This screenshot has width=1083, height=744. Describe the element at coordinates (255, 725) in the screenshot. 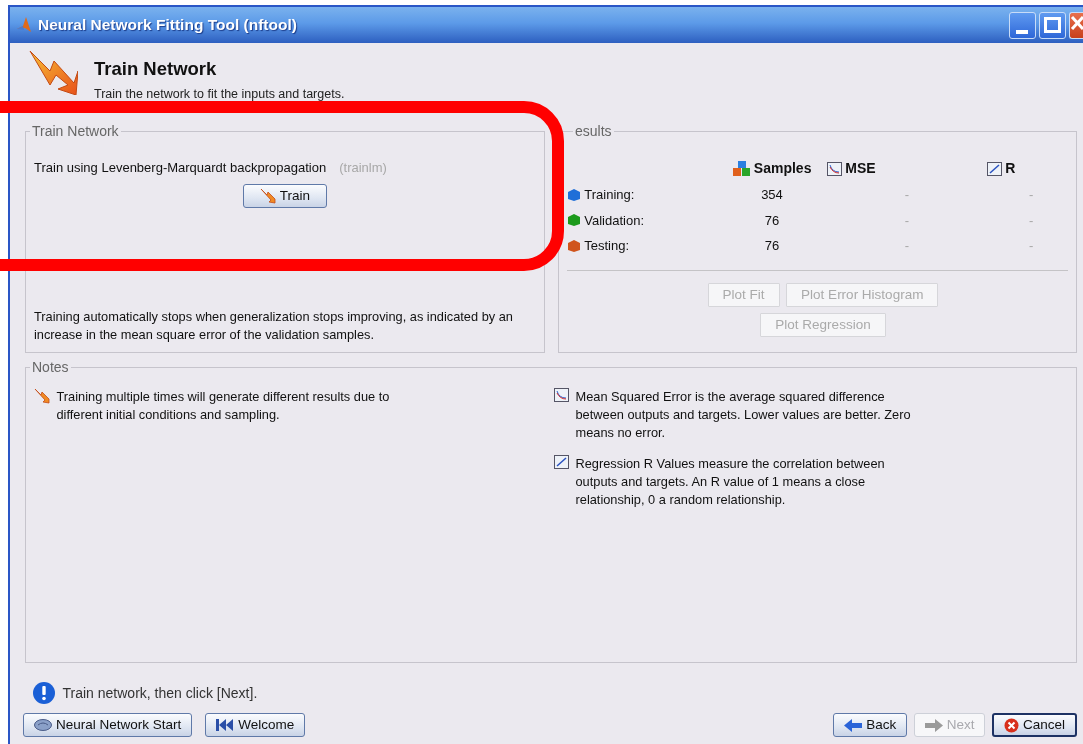

I see `rewind-button: Welcome` at that location.